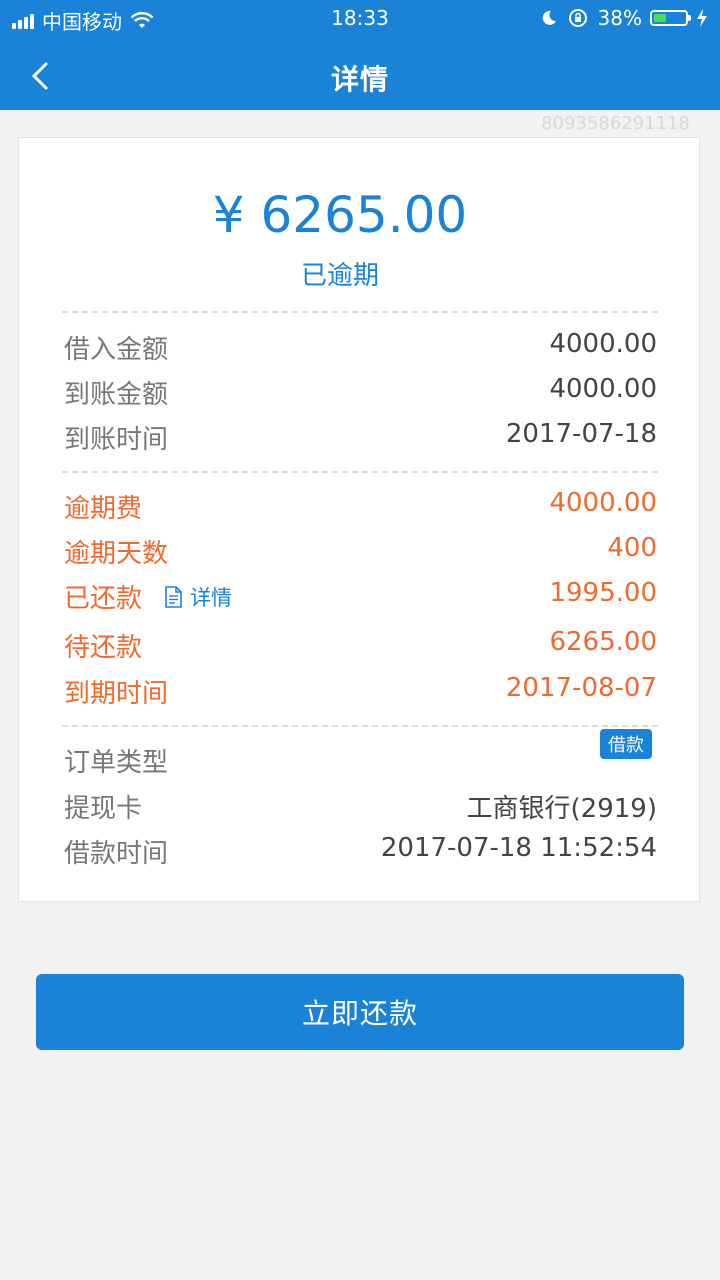 The height and width of the screenshot is (1280, 720). I want to click on row-due-date: 到期时间 2017-08-07, so click(360, 693).